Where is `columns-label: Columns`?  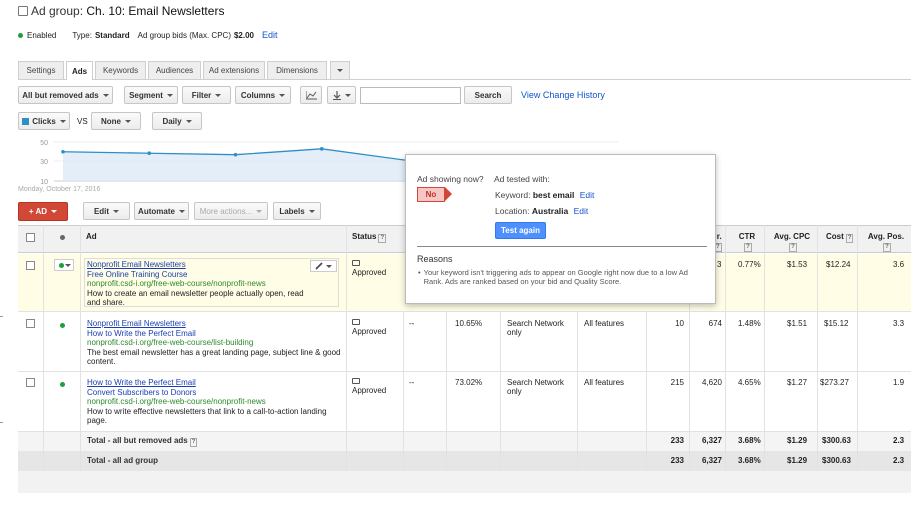
columns-label: Columns is located at coordinates (258, 95).